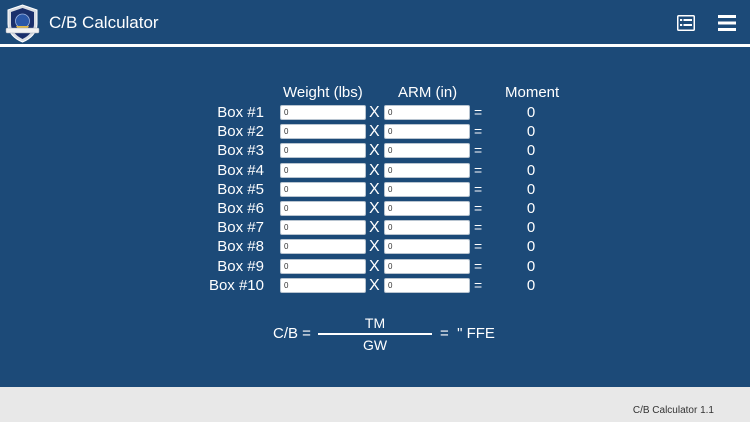  I want to click on box-label: Box #4, so click(240, 170).